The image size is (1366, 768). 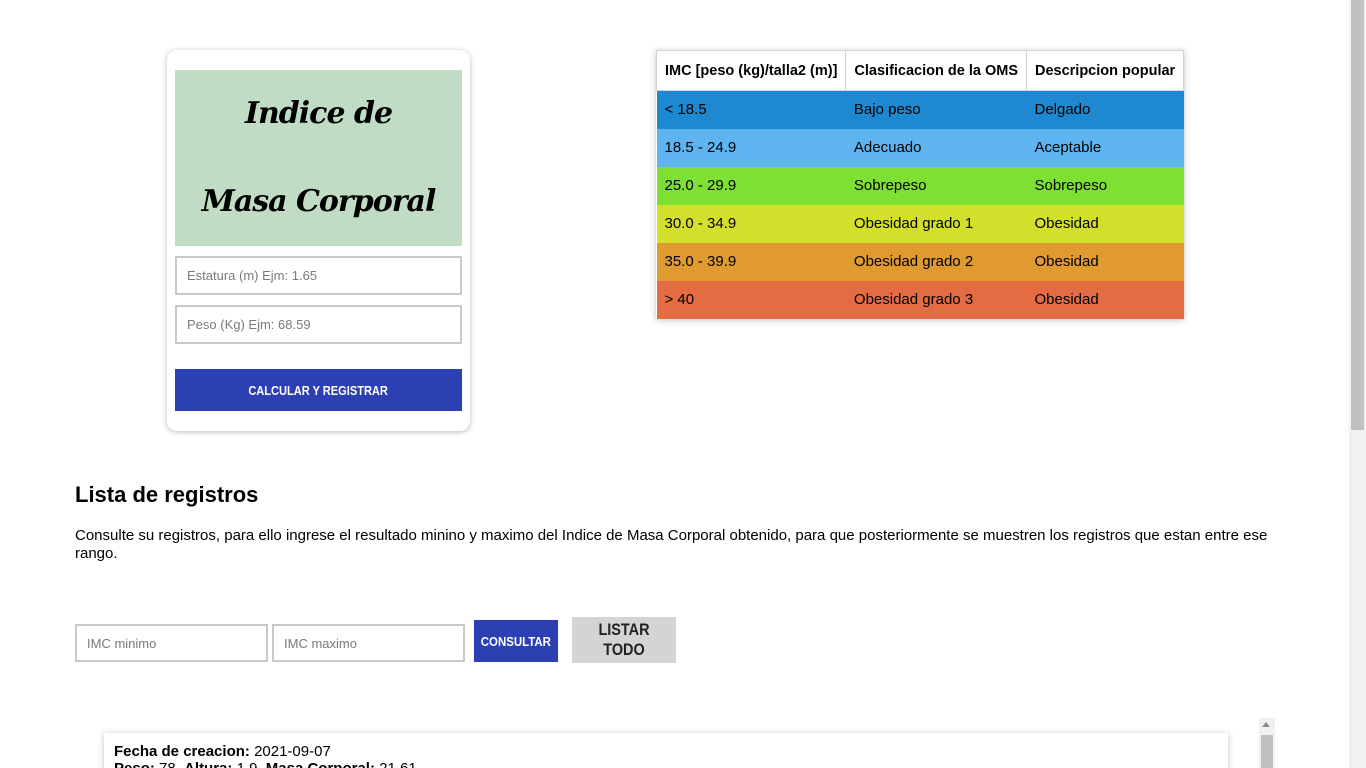 I want to click on calculator-header: Indice de Masa Corporal, so click(x=318, y=158).